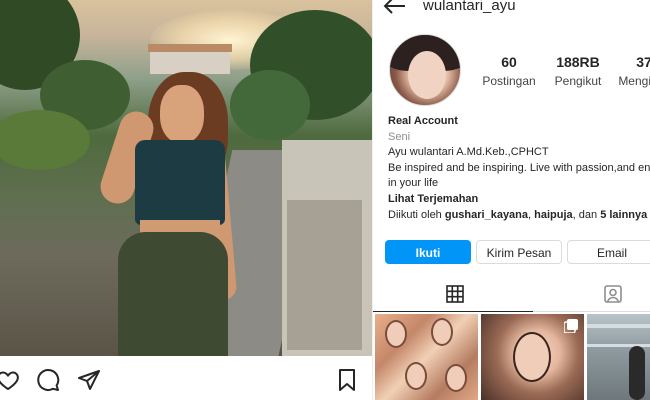 The height and width of the screenshot is (400, 650). Describe the element at coordinates (10, 380) in the screenshot. I see `heart-icon` at that location.